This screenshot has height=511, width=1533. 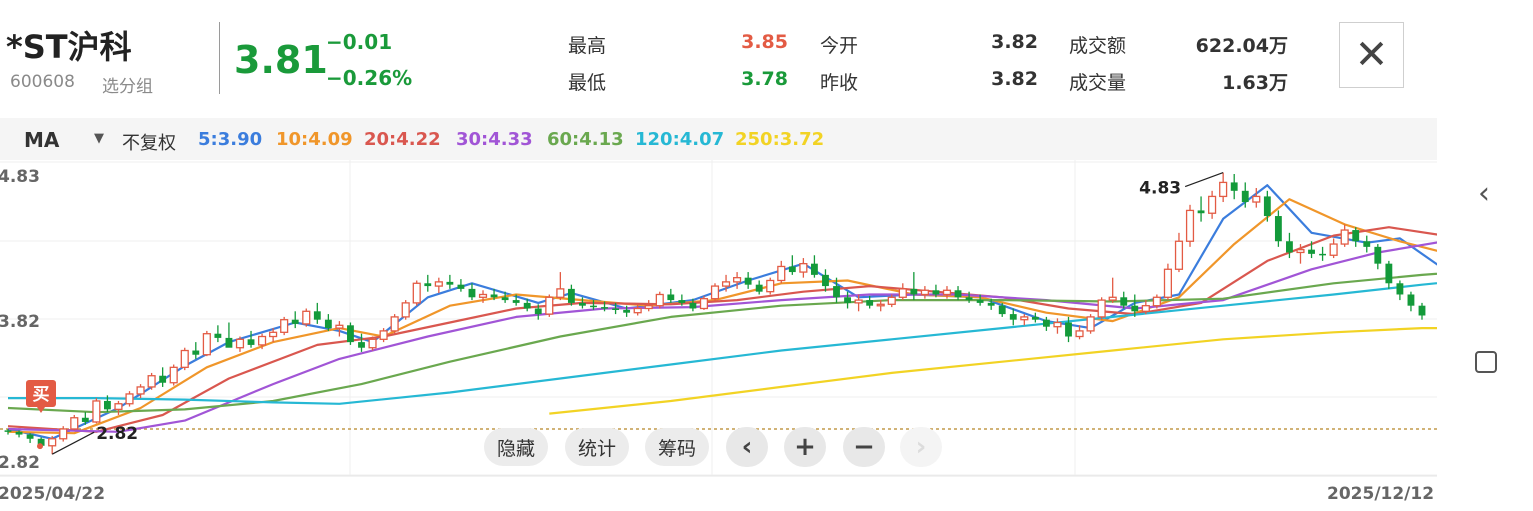 I want to click on ma60-value: 60:4.13, so click(x=585, y=139).